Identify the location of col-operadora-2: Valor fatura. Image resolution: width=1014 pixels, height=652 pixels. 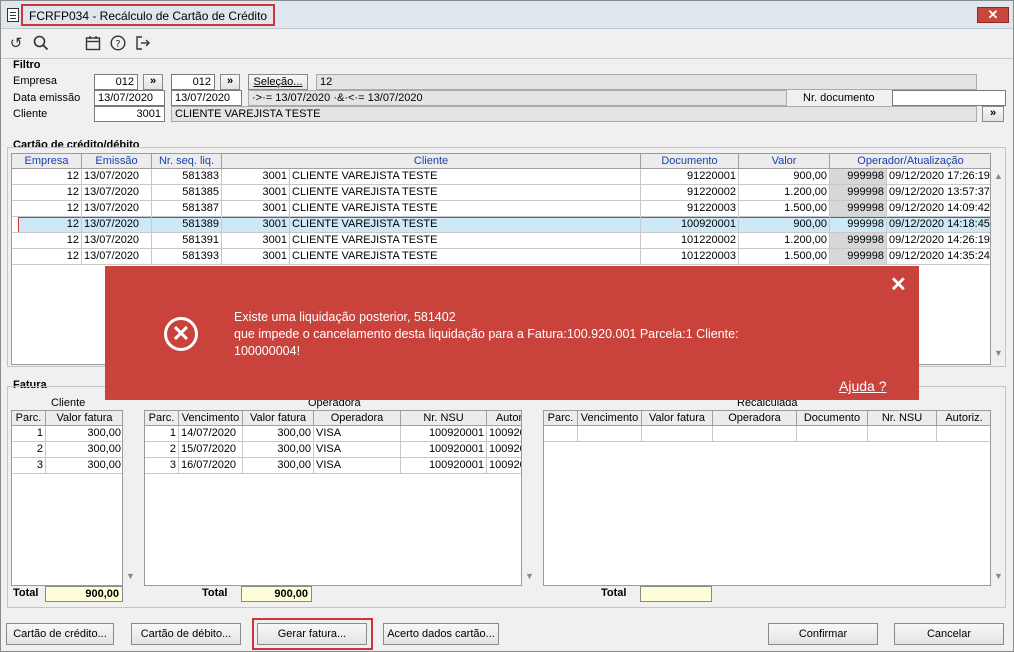
(278, 418).